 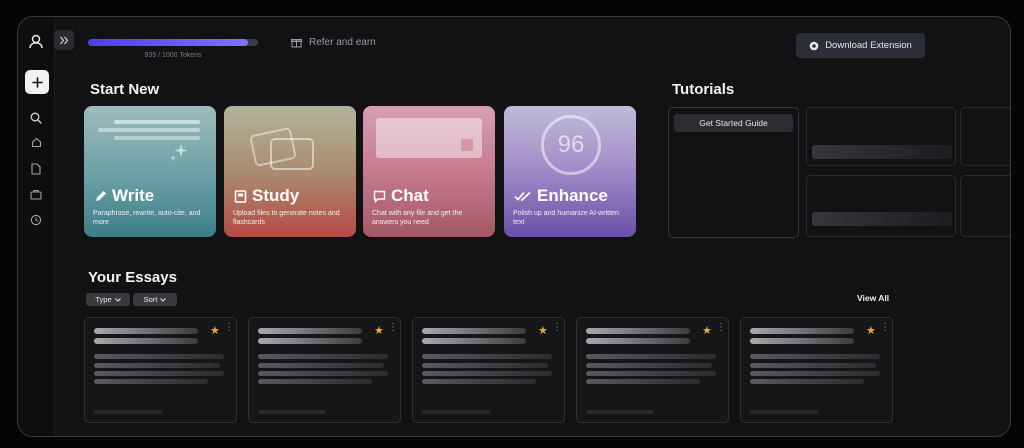 What do you see at coordinates (173, 55) in the screenshot?
I see `token-count-label: 939 / 1000 Tokens` at bounding box center [173, 55].